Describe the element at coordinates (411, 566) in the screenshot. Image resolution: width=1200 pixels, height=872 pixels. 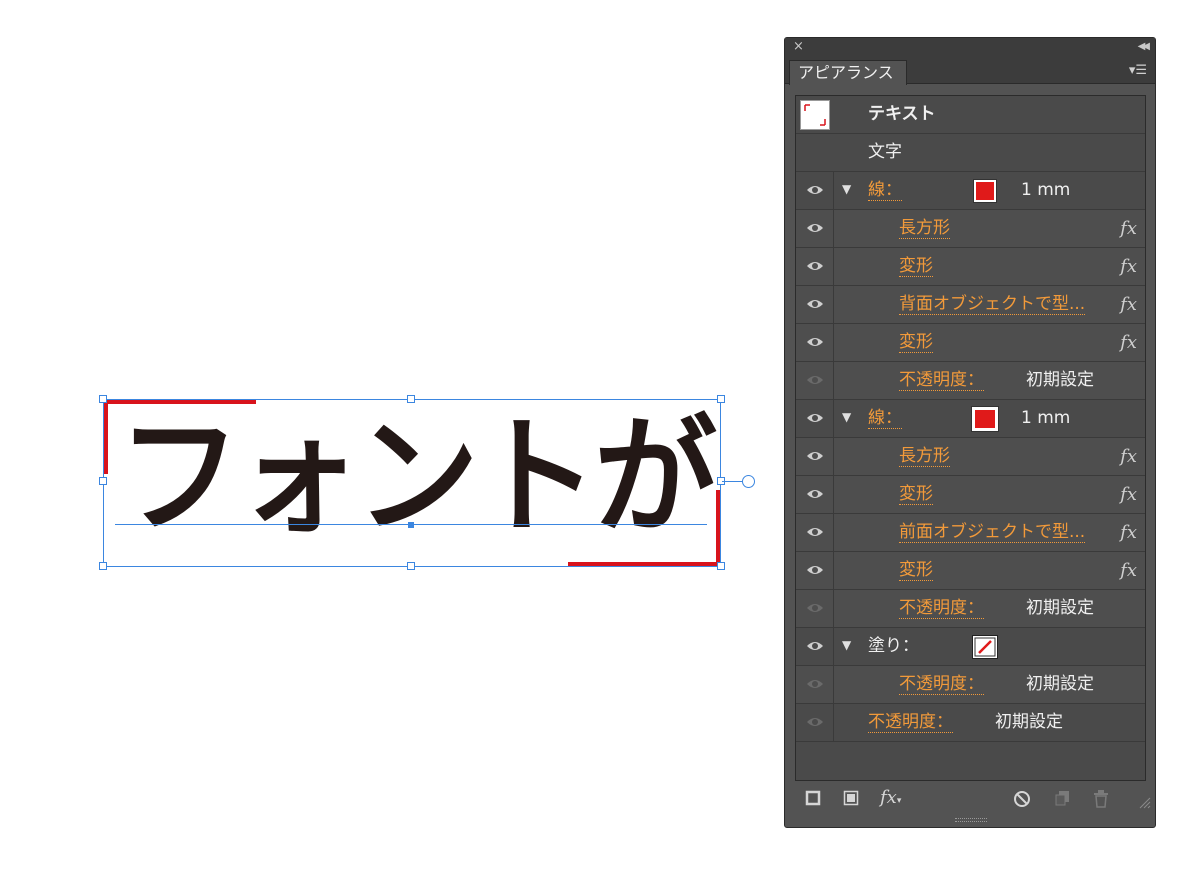
I see `handle-bottom-center` at that location.